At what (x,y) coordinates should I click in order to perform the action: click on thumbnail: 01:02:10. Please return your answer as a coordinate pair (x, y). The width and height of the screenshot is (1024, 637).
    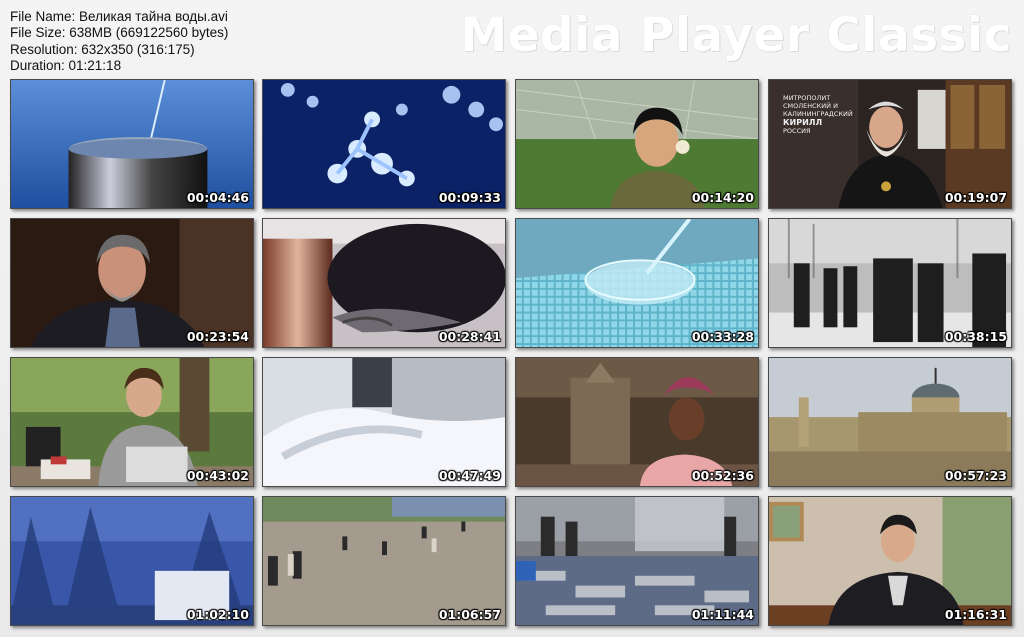
    Looking at the image, I should click on (132, 561).